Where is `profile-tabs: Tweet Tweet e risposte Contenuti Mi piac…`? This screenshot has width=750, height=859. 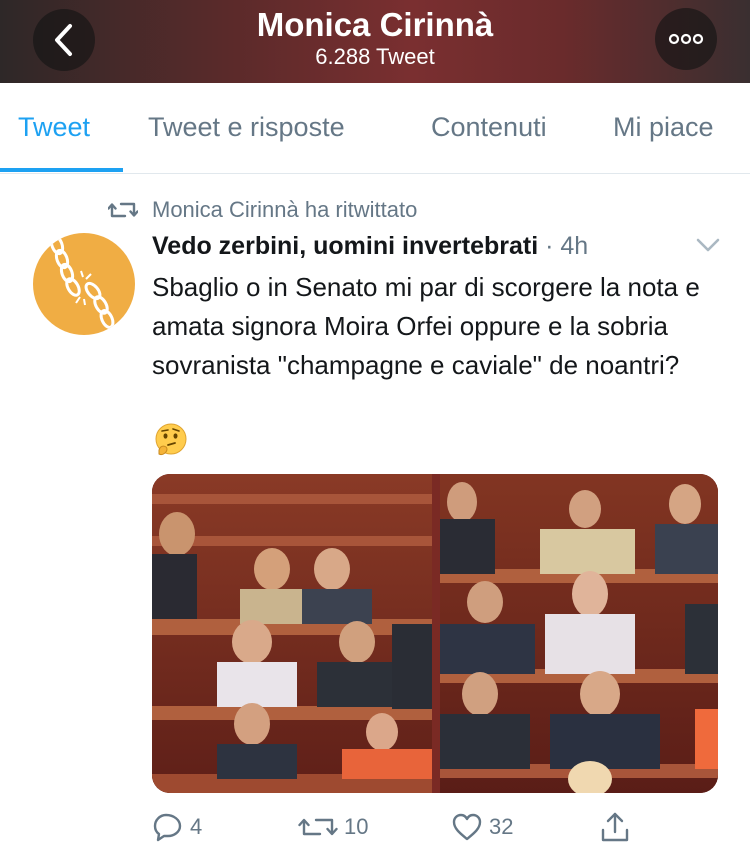 profile-tabs: Tweet Tweet e risposte Contenuti Mi piac… is located at coordinates (375, 128).